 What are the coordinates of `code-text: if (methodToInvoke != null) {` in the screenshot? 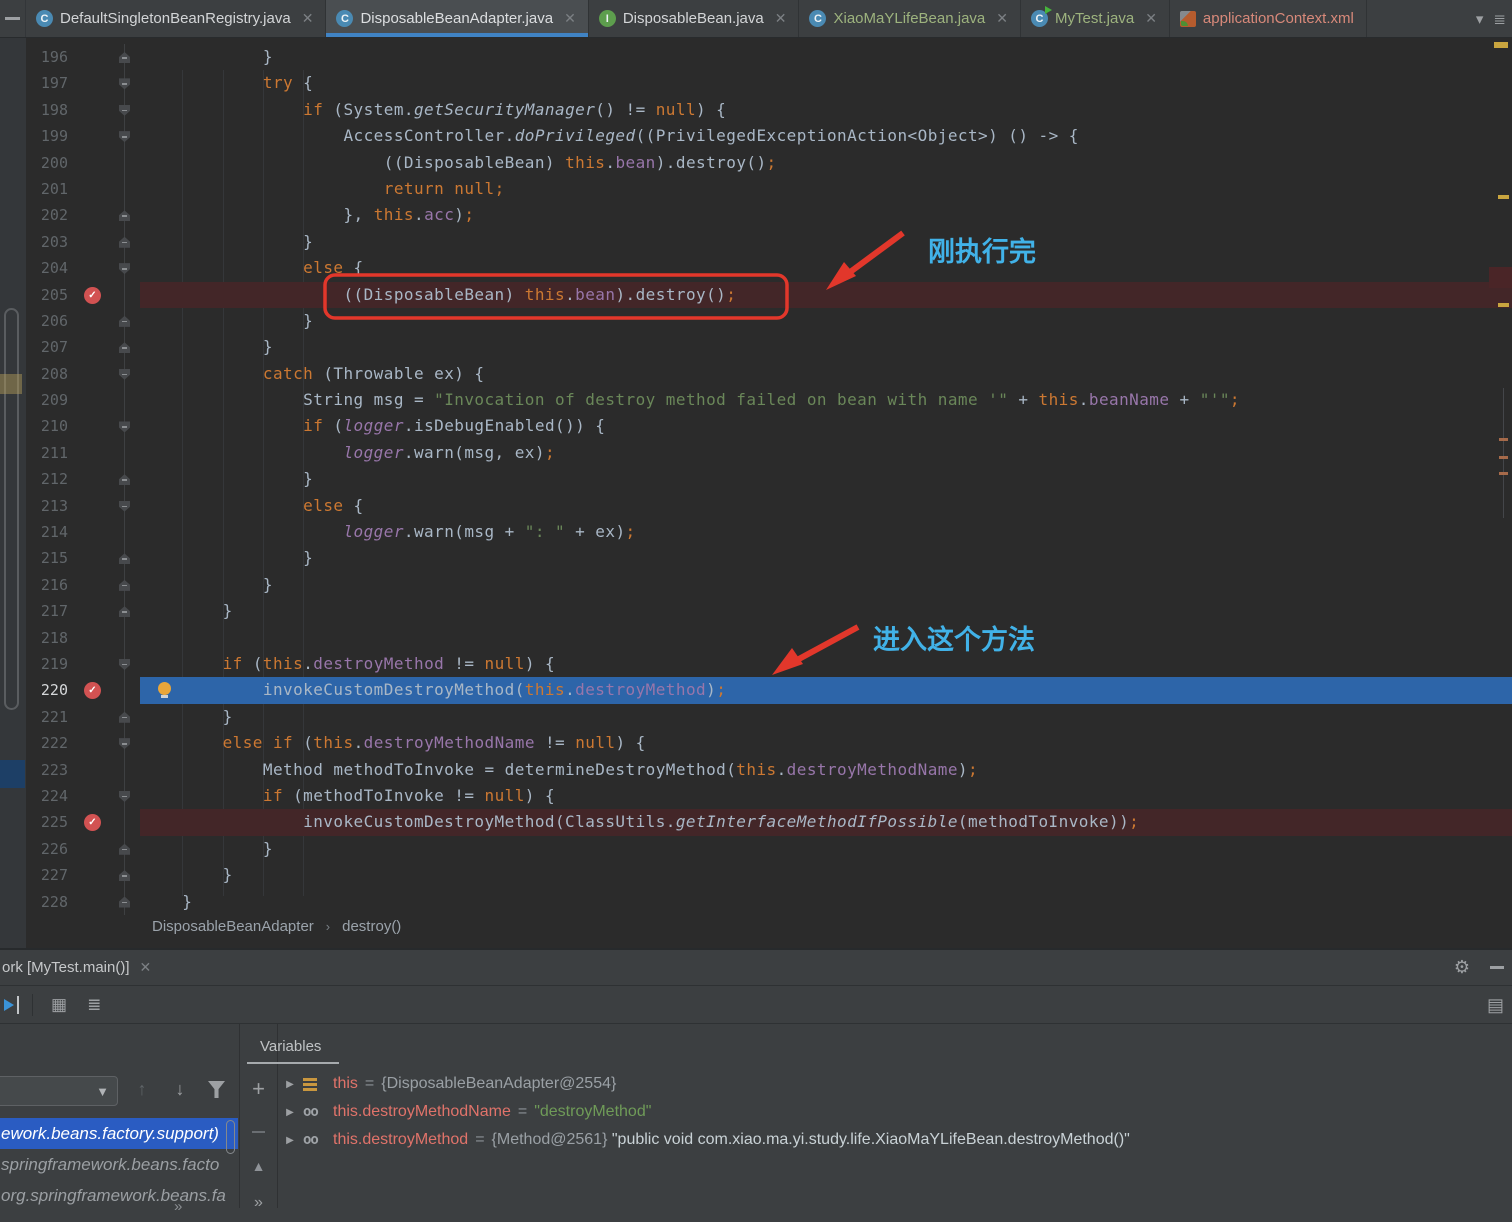 It's located at (826, 796).